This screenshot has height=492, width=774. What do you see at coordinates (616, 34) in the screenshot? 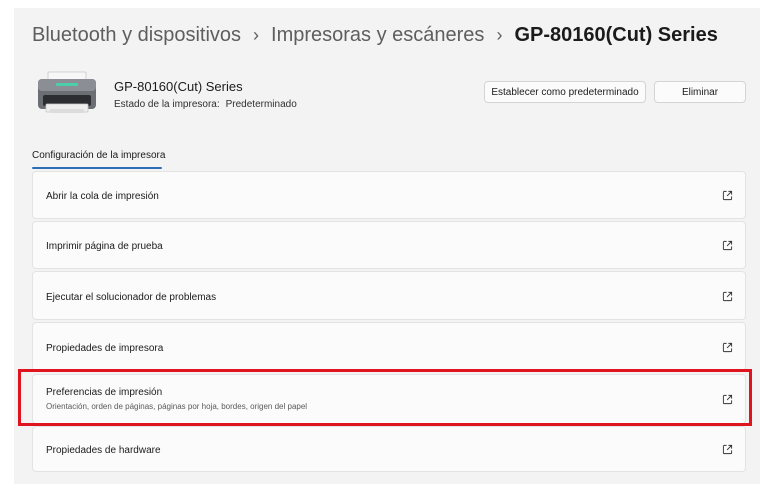
I see `breadcrumb-current-page: GP-80160(Cut) Series` at bounding box center [616, 34].